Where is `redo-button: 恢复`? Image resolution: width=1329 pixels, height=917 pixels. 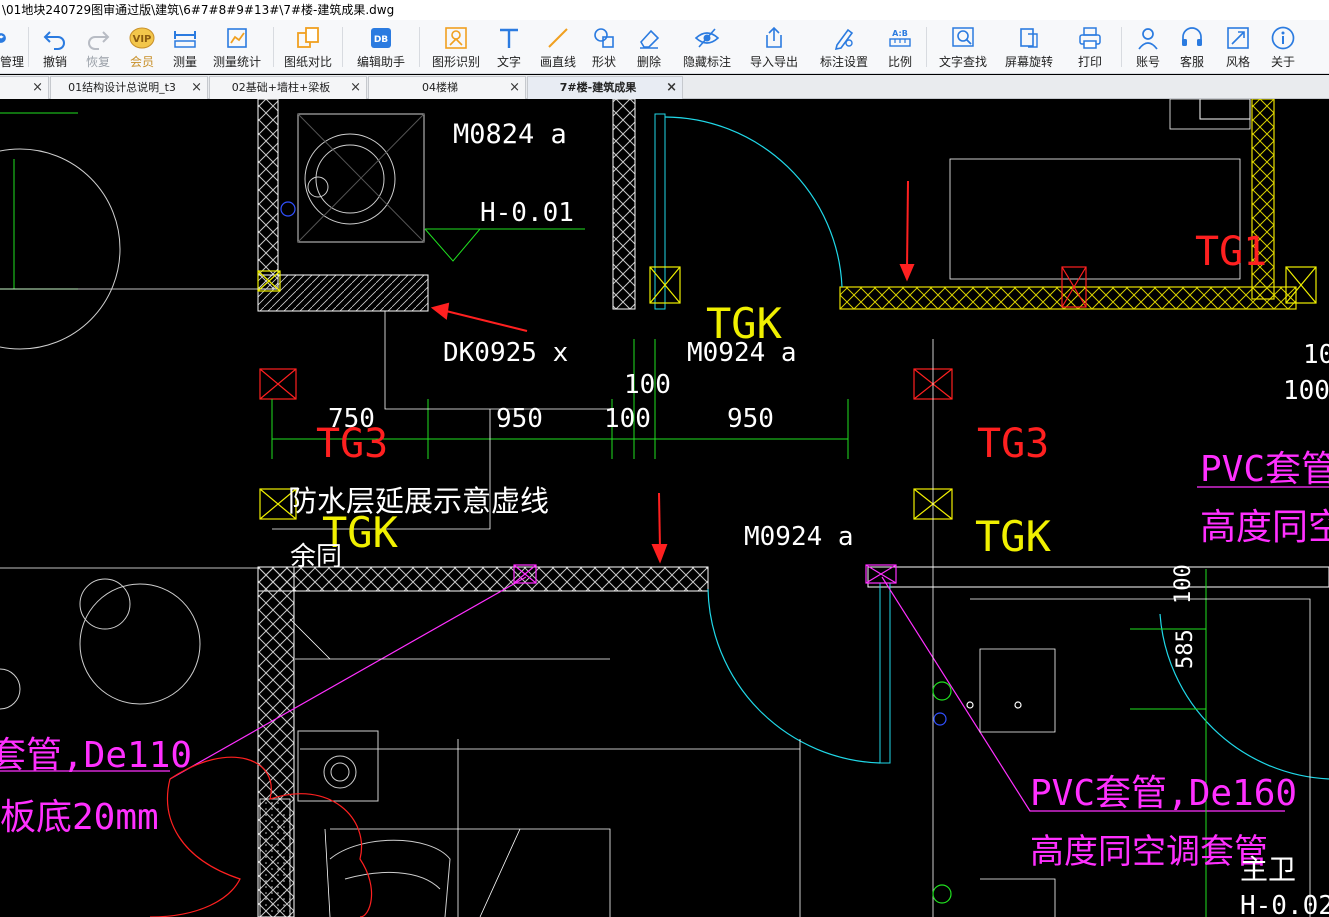
redo-button: 恢复 is located at coordinates (98, 47).